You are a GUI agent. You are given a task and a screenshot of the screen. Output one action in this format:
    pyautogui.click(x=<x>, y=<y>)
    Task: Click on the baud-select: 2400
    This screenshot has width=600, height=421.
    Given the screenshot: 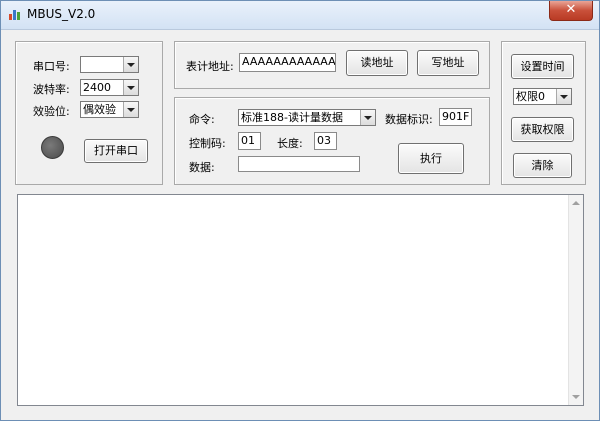 What is the action you would take?
    pyautogui.click(x=109, y=87)
    